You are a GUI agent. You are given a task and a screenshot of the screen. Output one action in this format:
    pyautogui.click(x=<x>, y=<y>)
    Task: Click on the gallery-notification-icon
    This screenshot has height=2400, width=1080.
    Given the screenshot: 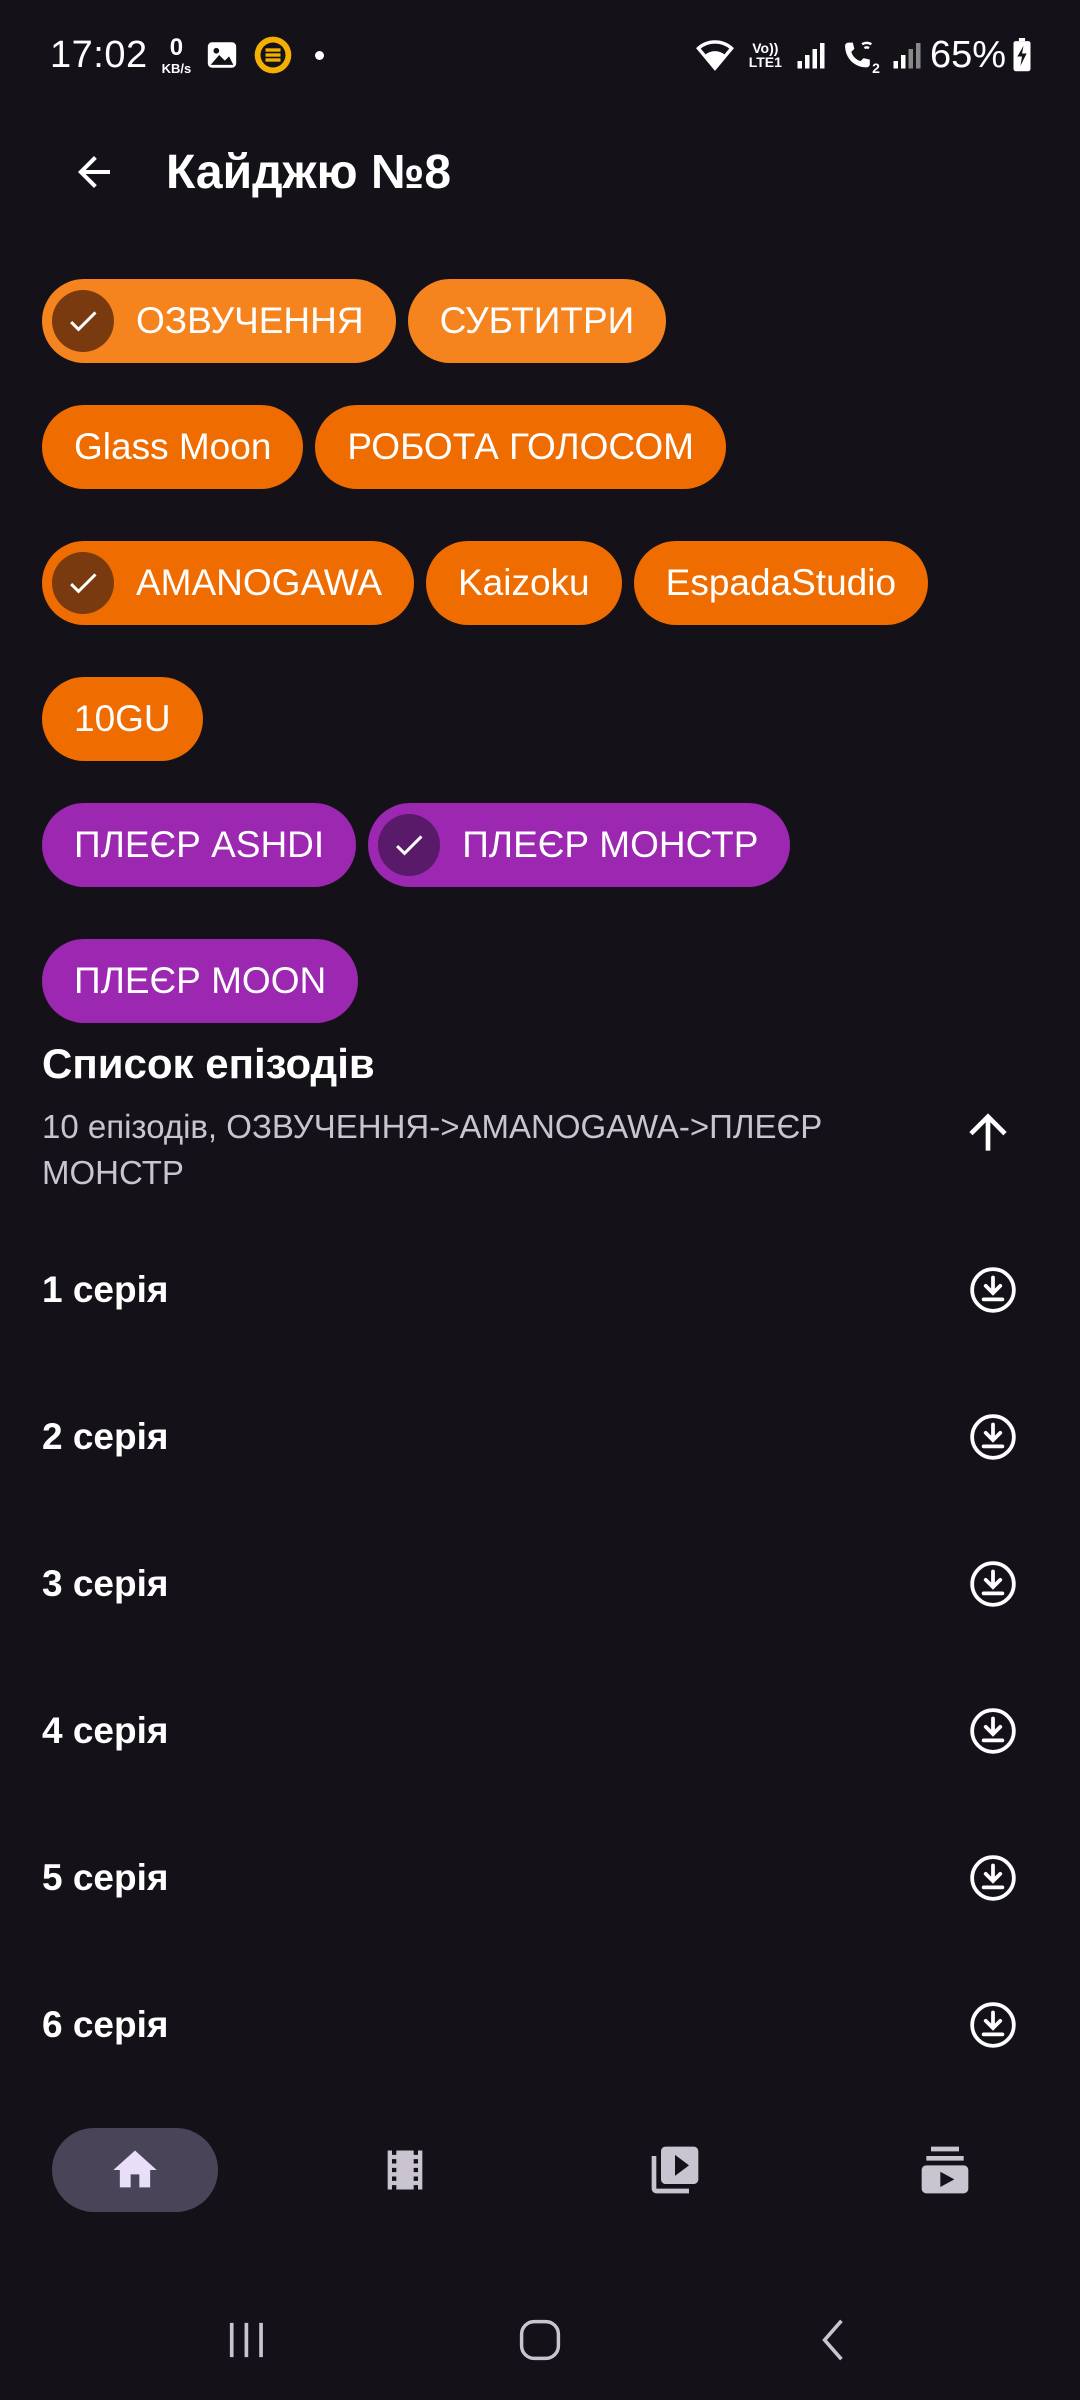 What is the action you would take?
    pyautogui.click(x=222, y=55)
    